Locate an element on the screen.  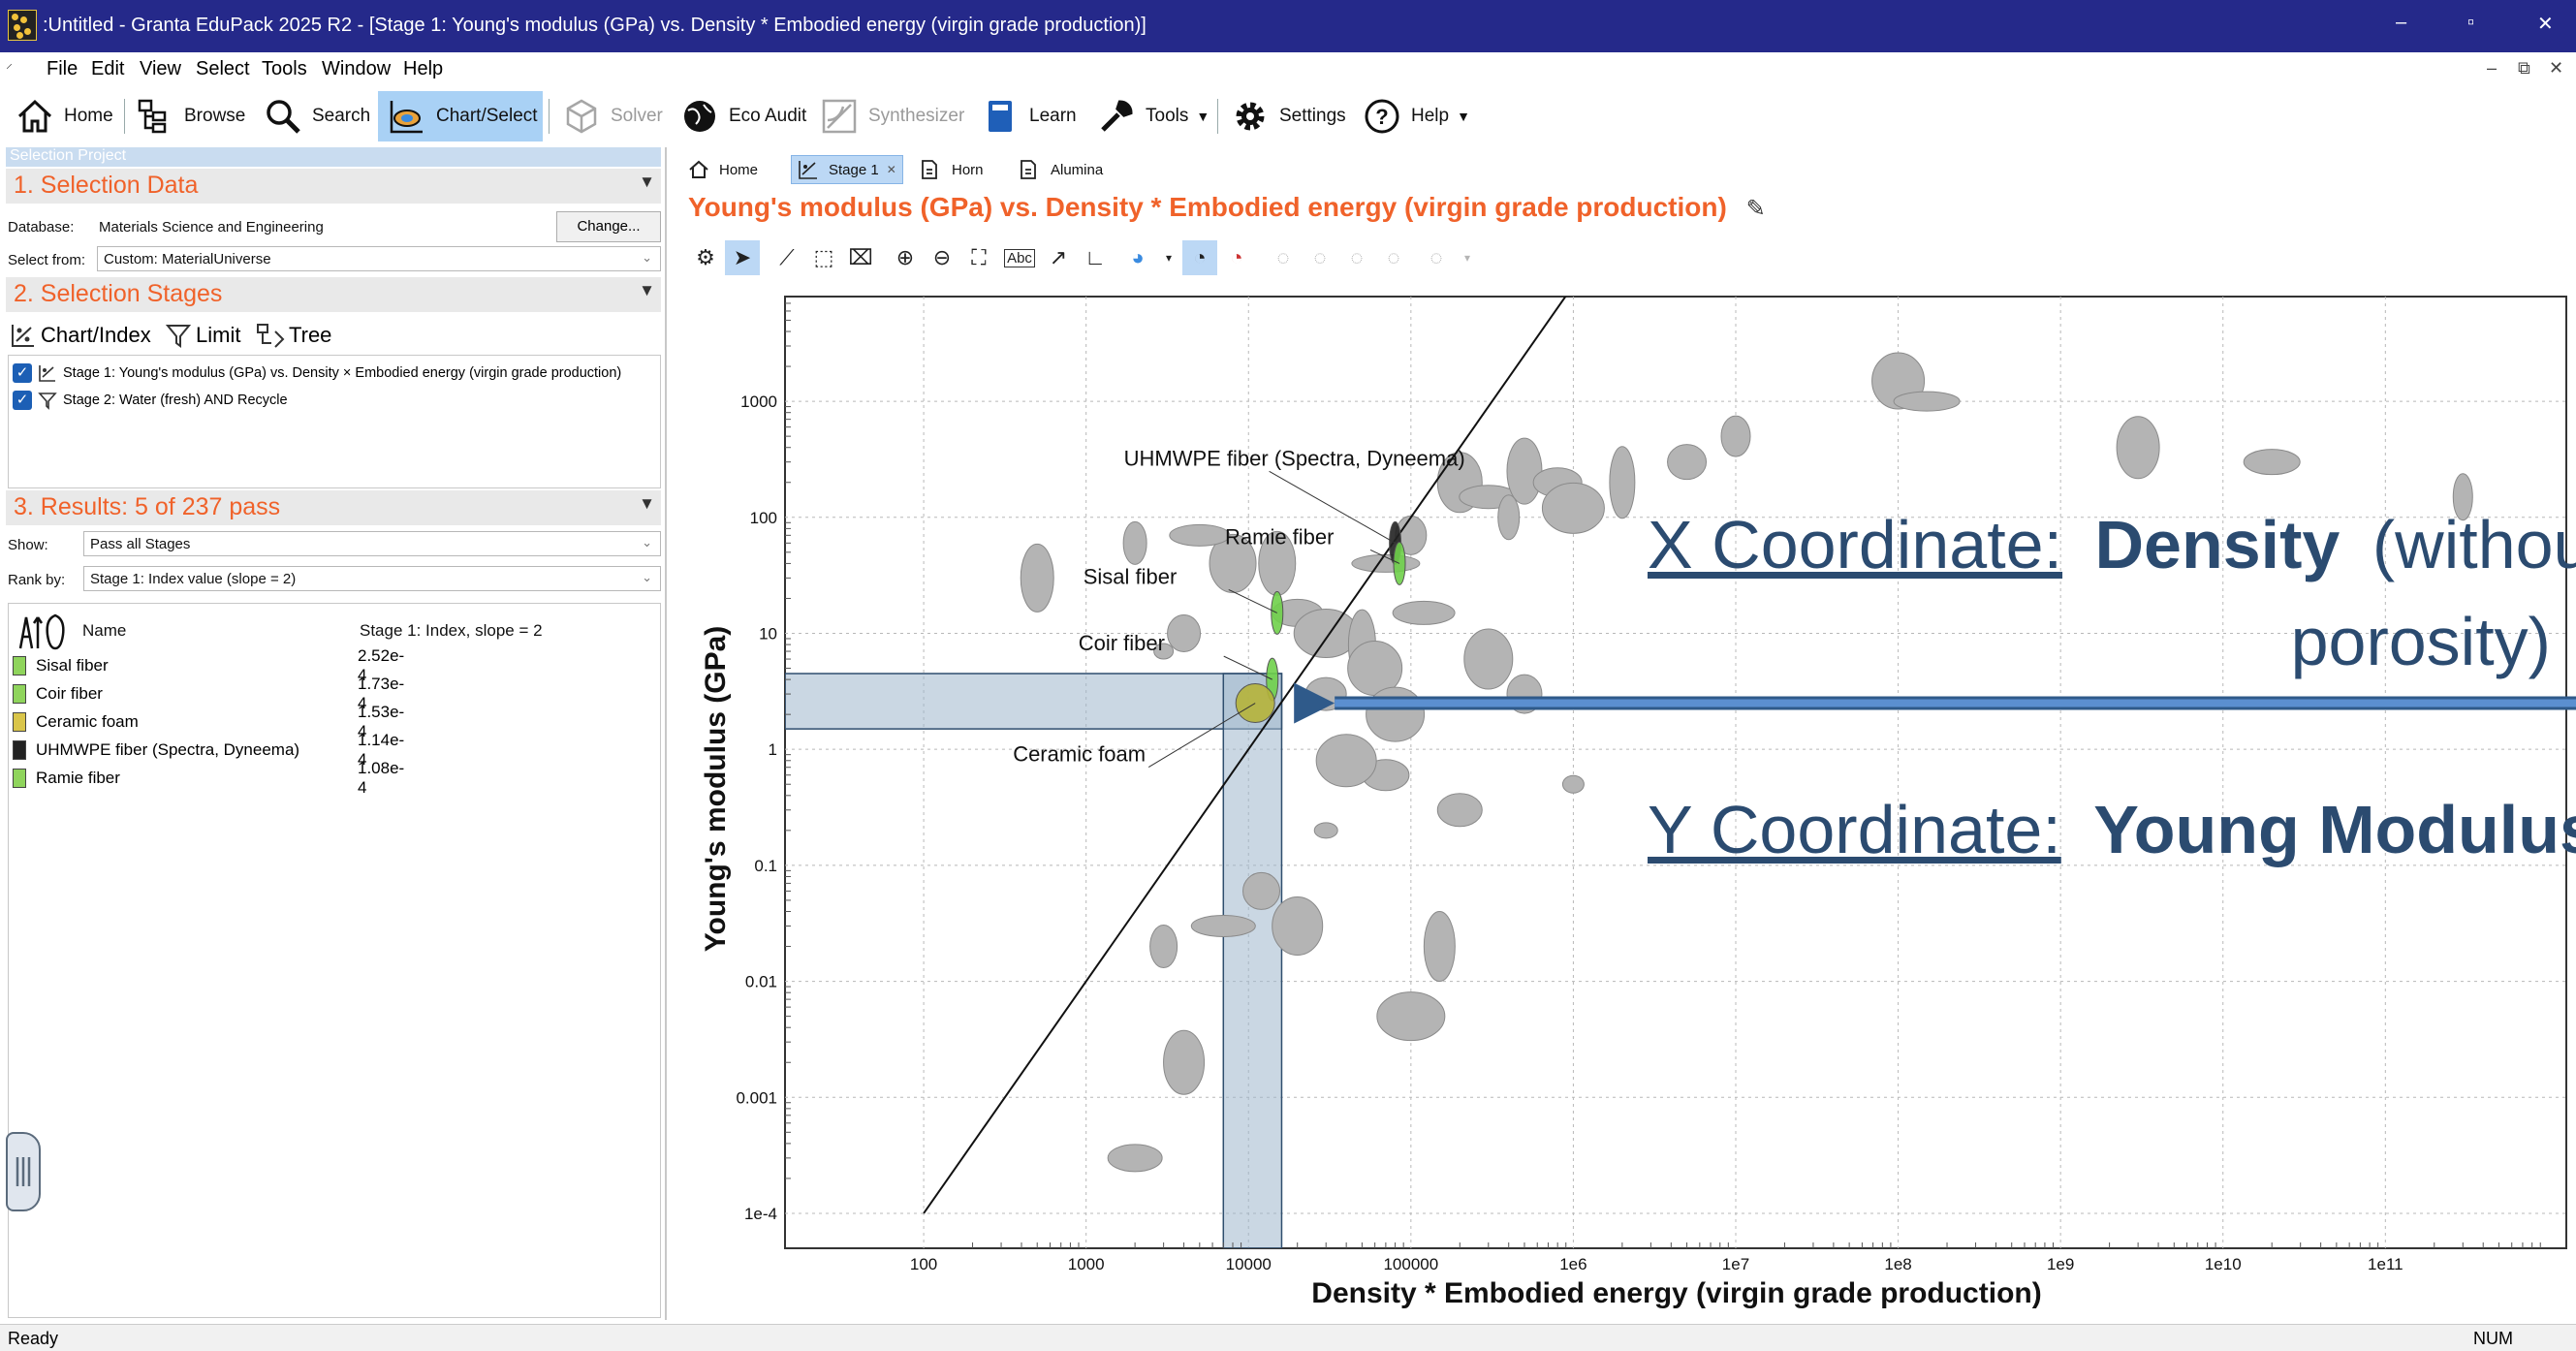
select-tool-button: ➤ is located at coordinates (742, 257).